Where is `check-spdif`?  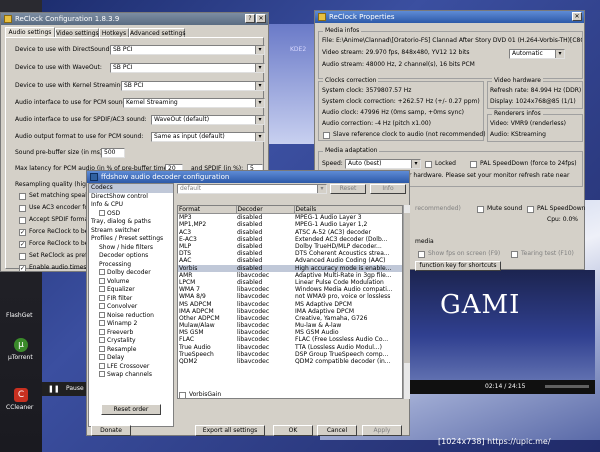 check-spdif is located at coordinates (22, 220).